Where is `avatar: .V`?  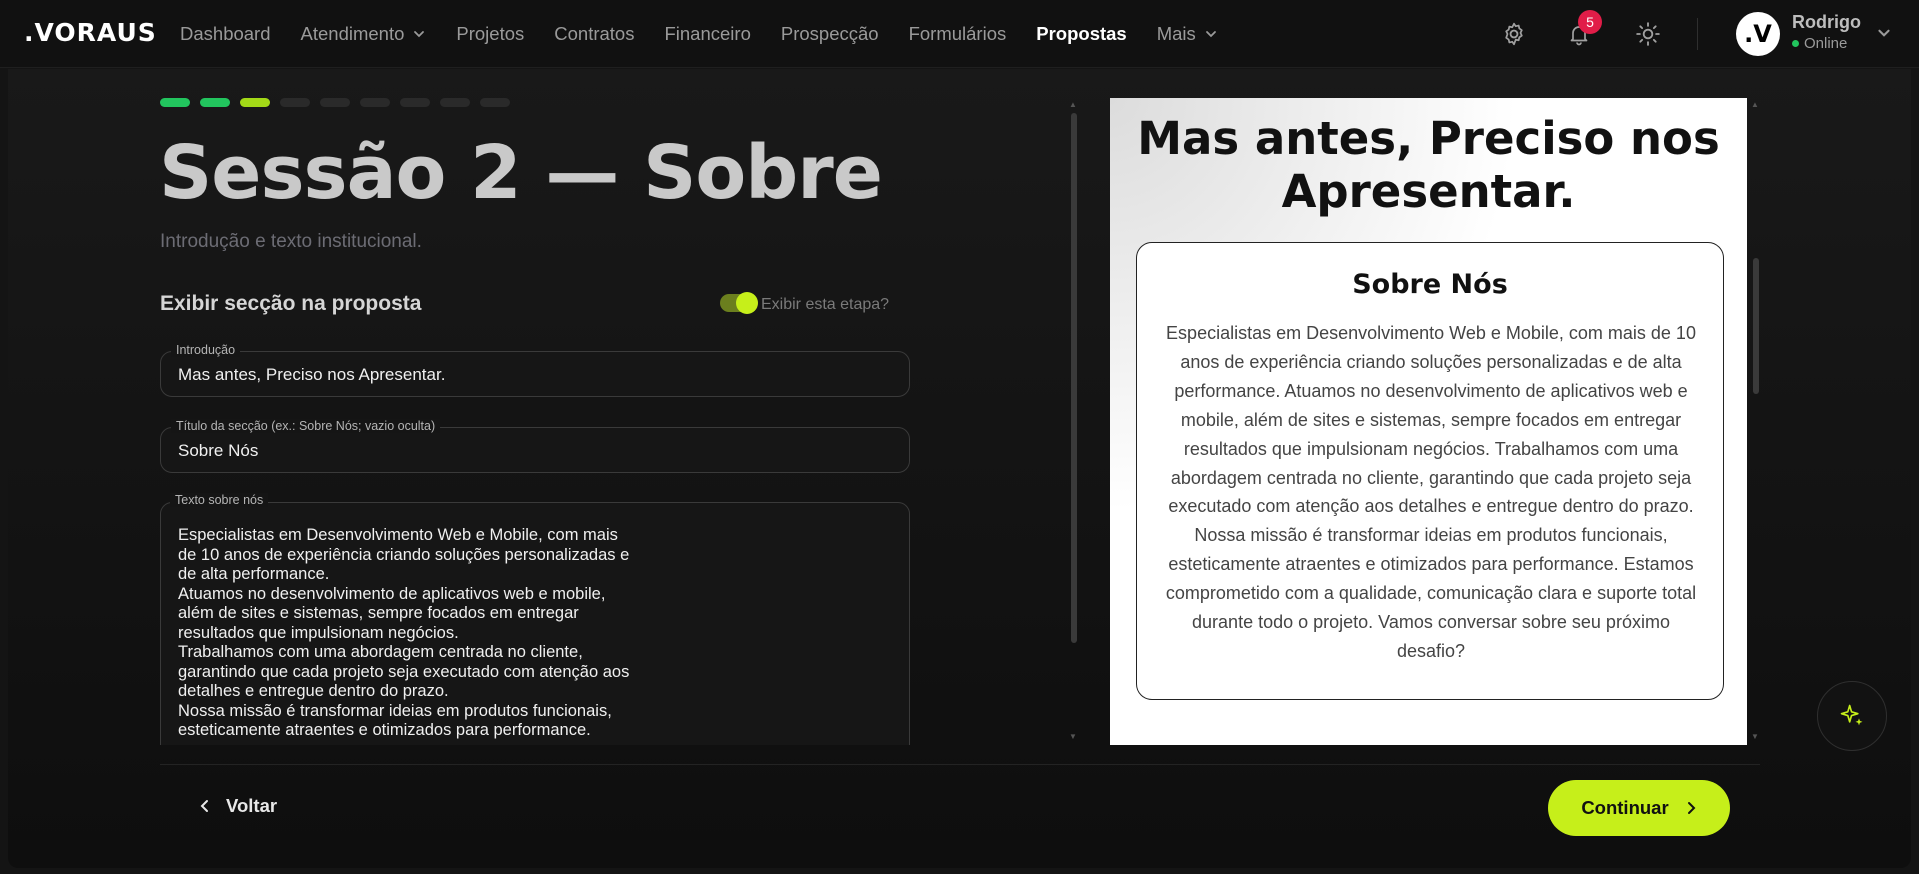 avatar: .V is located at coordinates (1758, 34).